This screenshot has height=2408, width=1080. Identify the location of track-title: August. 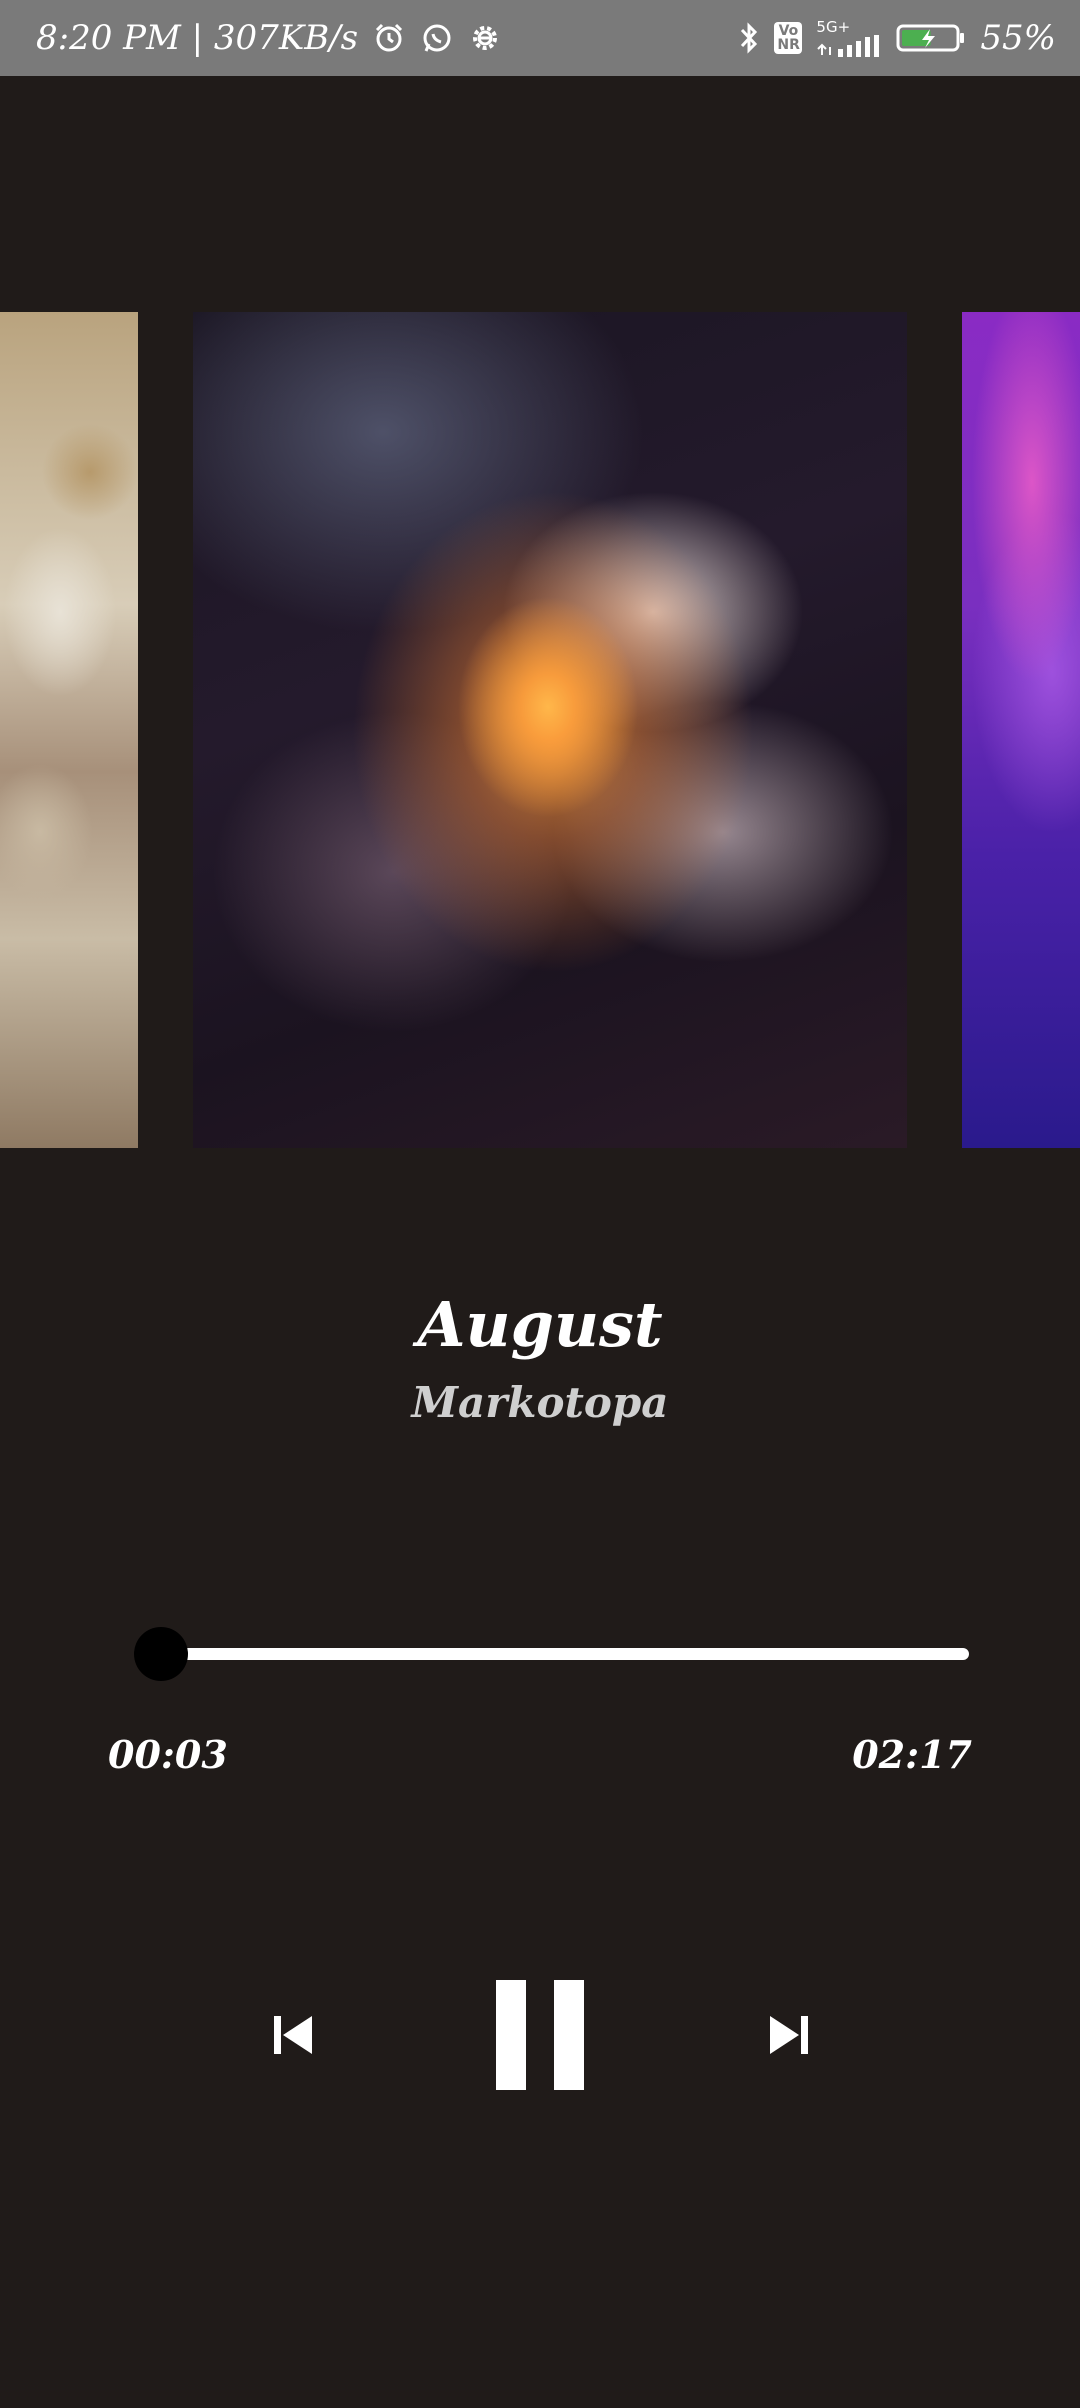
(540, 1324).